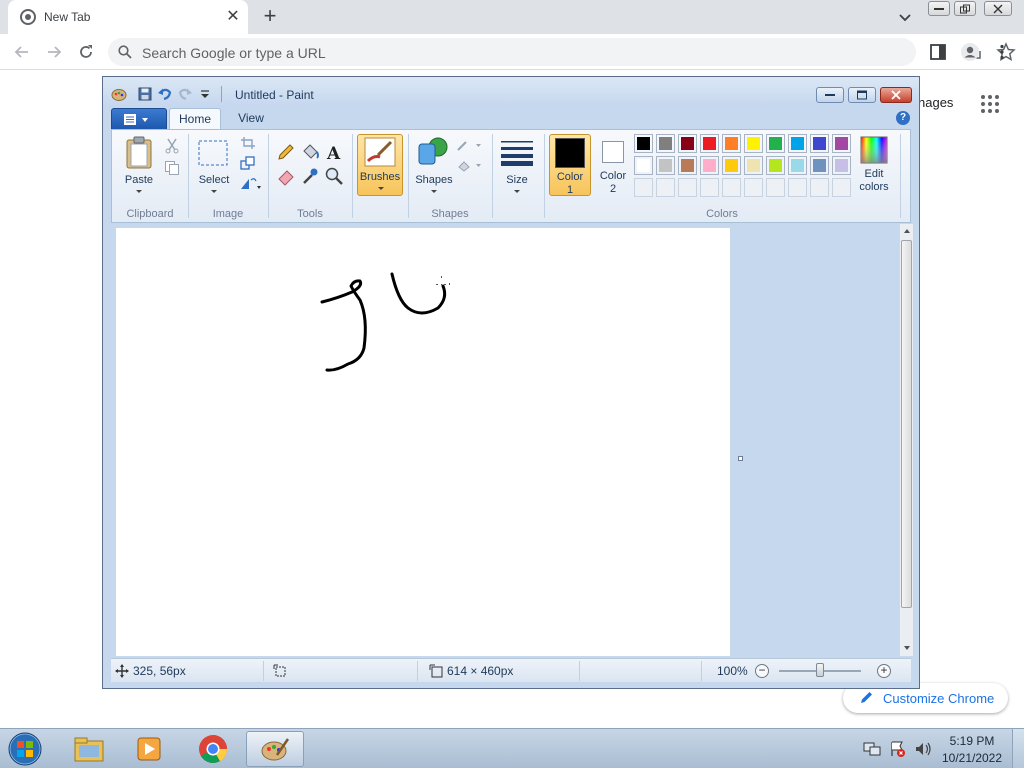 Image resolution: width=1024 pixels, height=768 pixels. What do you see at coordinates (972, 758) in the screenshot?
I see `clock-date: 10/21/2022` at bounding box center [972, 758].